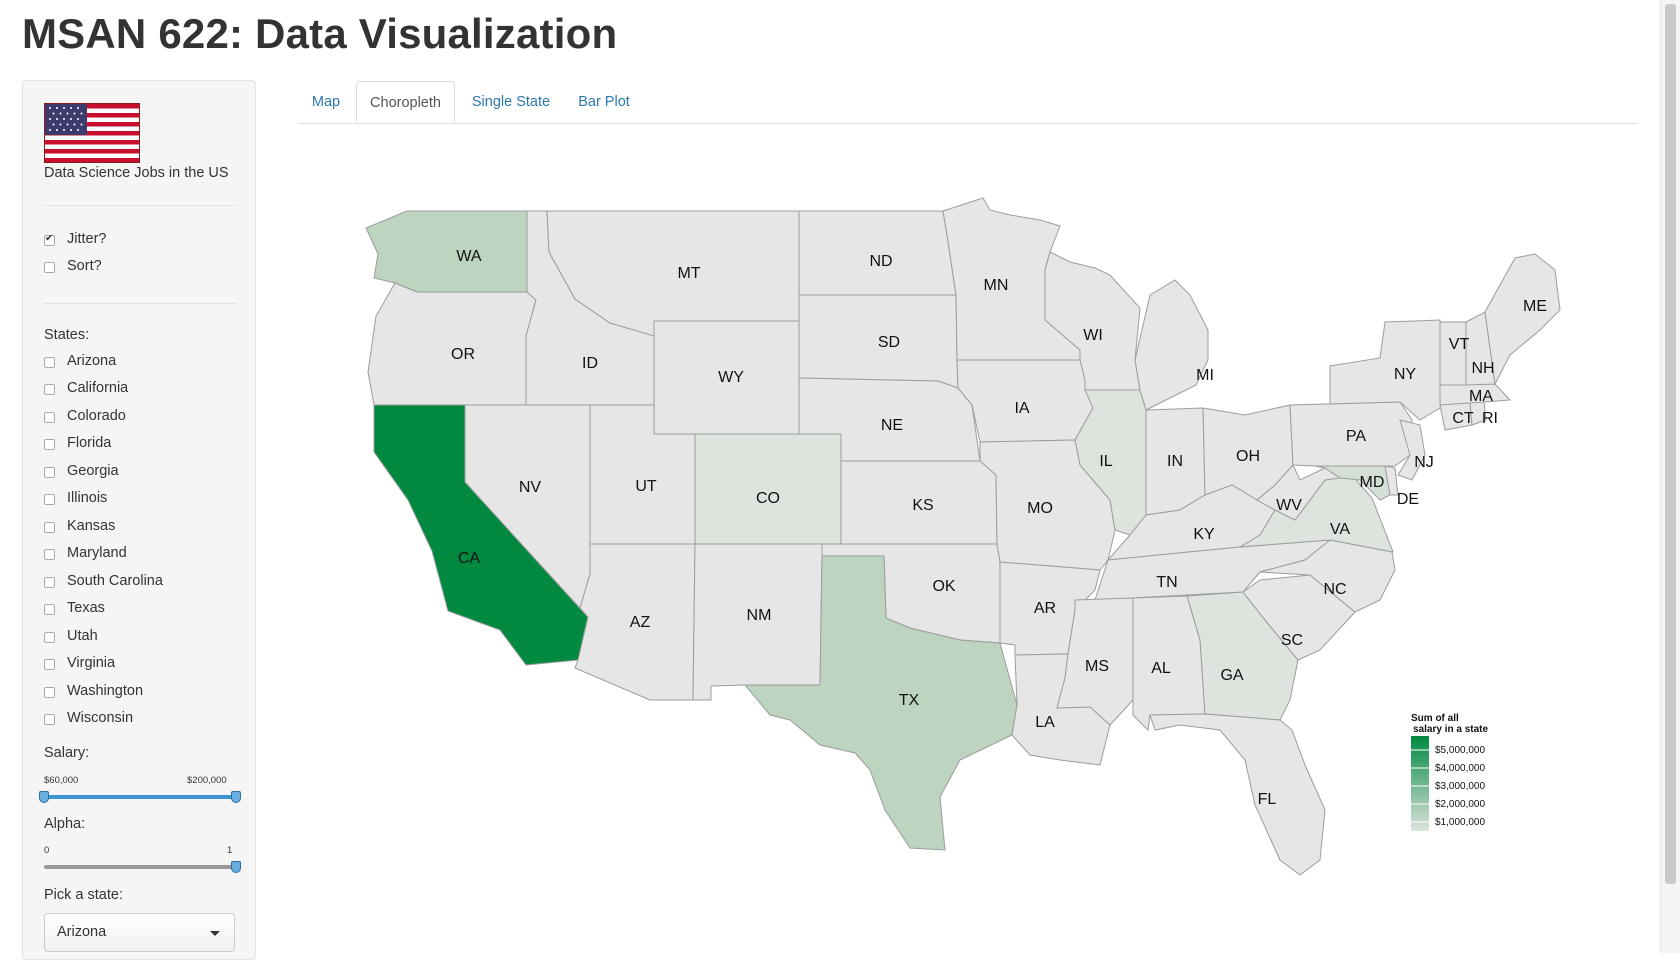 This screenshot has width=1680, height=960. I want to click on state-label-ne: NE, so click(892, 425).